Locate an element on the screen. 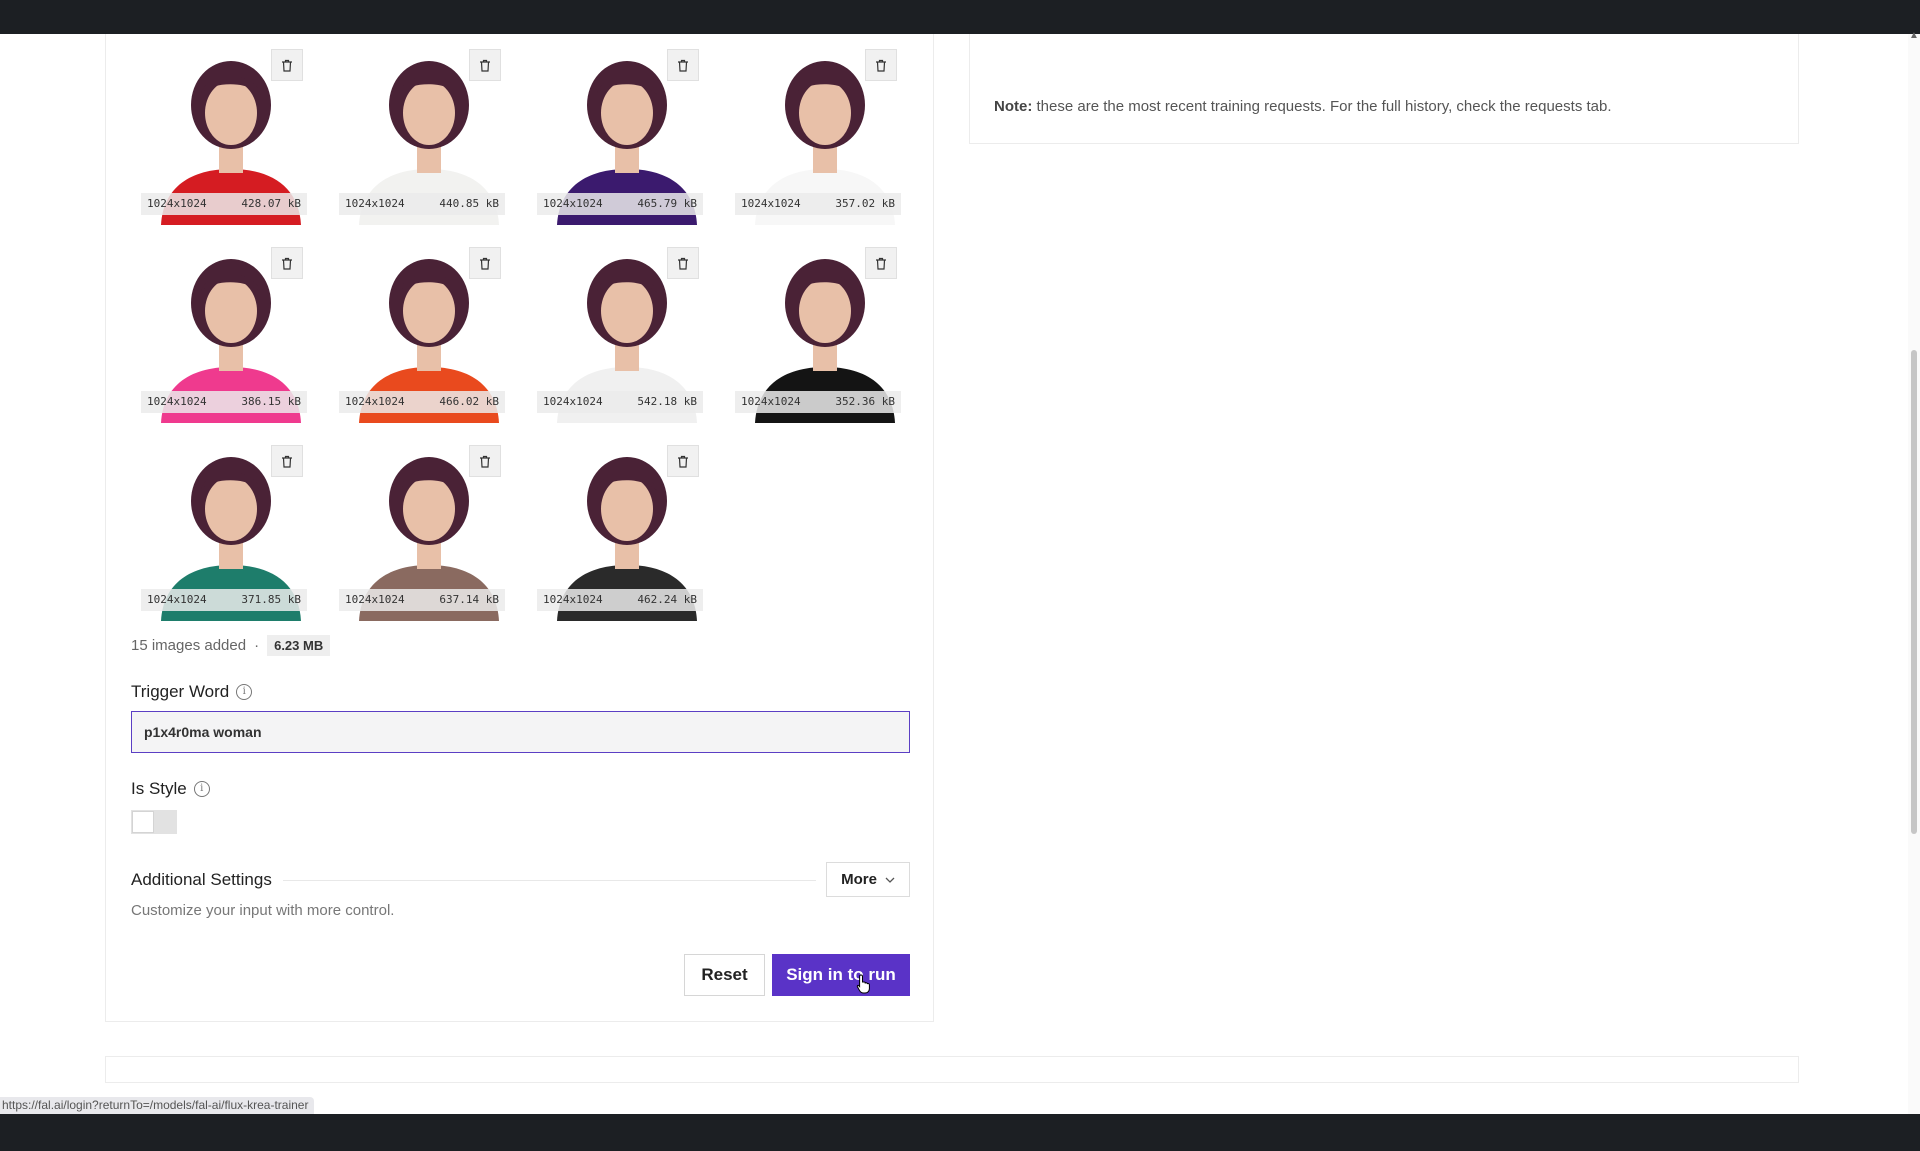 The height and width of the screenshot is (1151, 1920). image-meta-bar: 1024x1024 386.15 kB is located at coordinates (224, 402).